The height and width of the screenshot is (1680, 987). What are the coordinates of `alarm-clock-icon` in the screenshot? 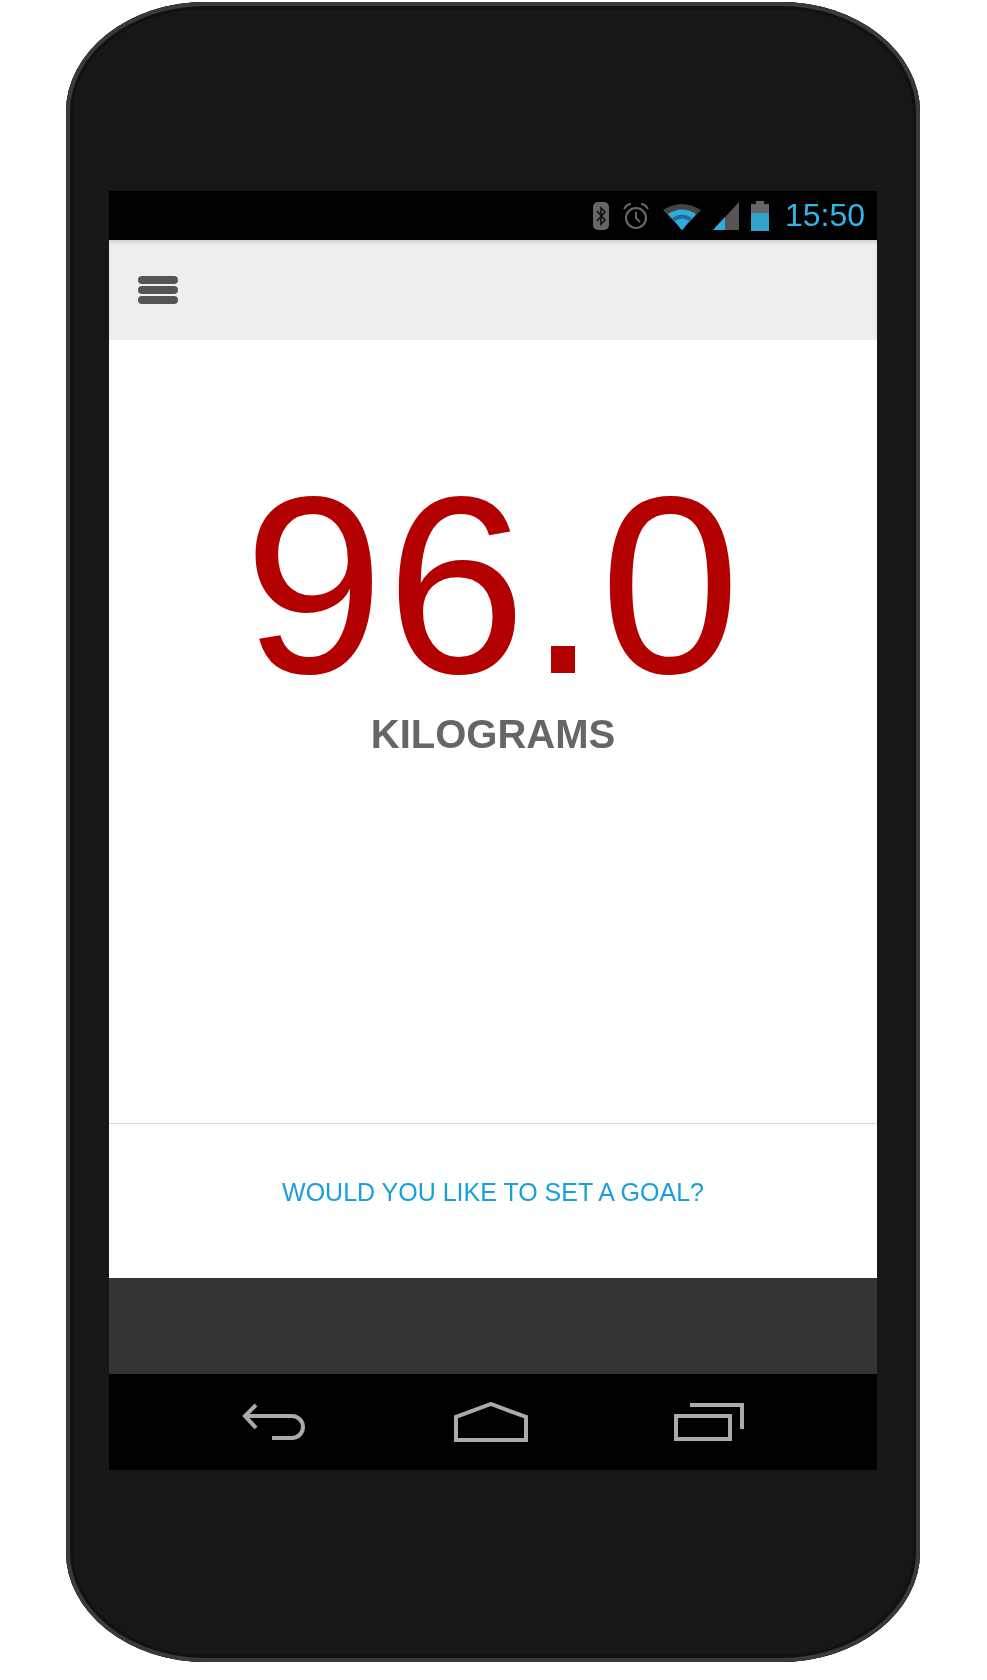 It's located at (635, 215).